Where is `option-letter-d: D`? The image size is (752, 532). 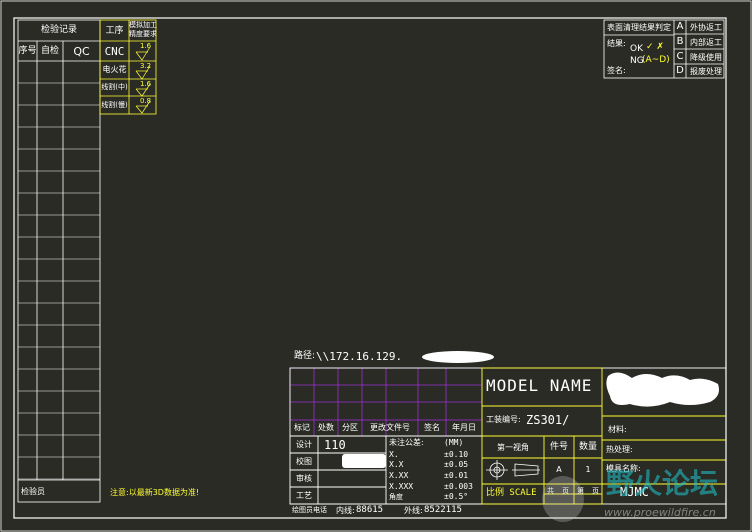 option-letter-d: D is located at coordinates (680, 70).